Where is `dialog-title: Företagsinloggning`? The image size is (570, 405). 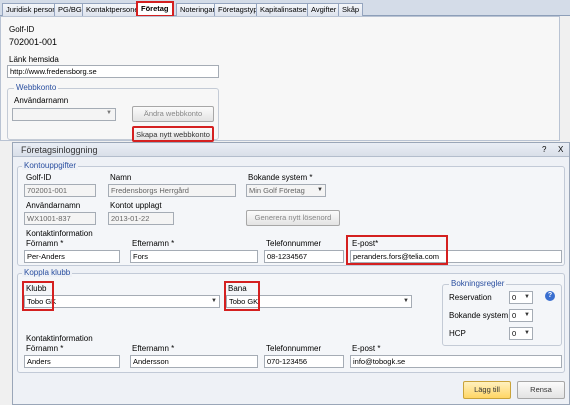 dialog-title: Företagsinloggning is located at coordinates (59, 150).